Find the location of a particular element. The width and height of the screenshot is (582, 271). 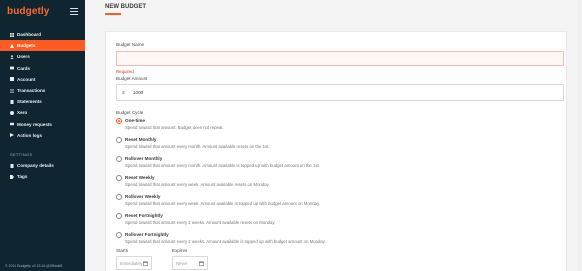

account-icon is located at coordinates (12, 79).